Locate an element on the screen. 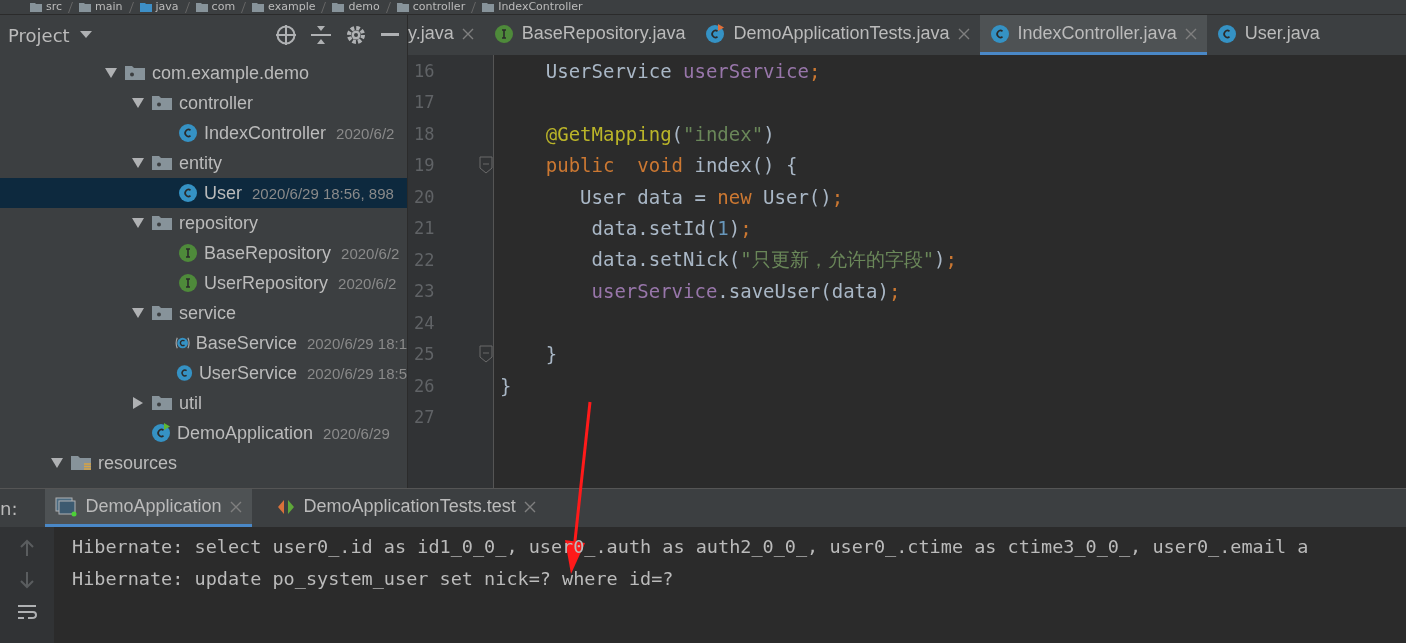 The height and width of the screenshot is (643, 1406). item-name: service is located at coordinates (207, 313).